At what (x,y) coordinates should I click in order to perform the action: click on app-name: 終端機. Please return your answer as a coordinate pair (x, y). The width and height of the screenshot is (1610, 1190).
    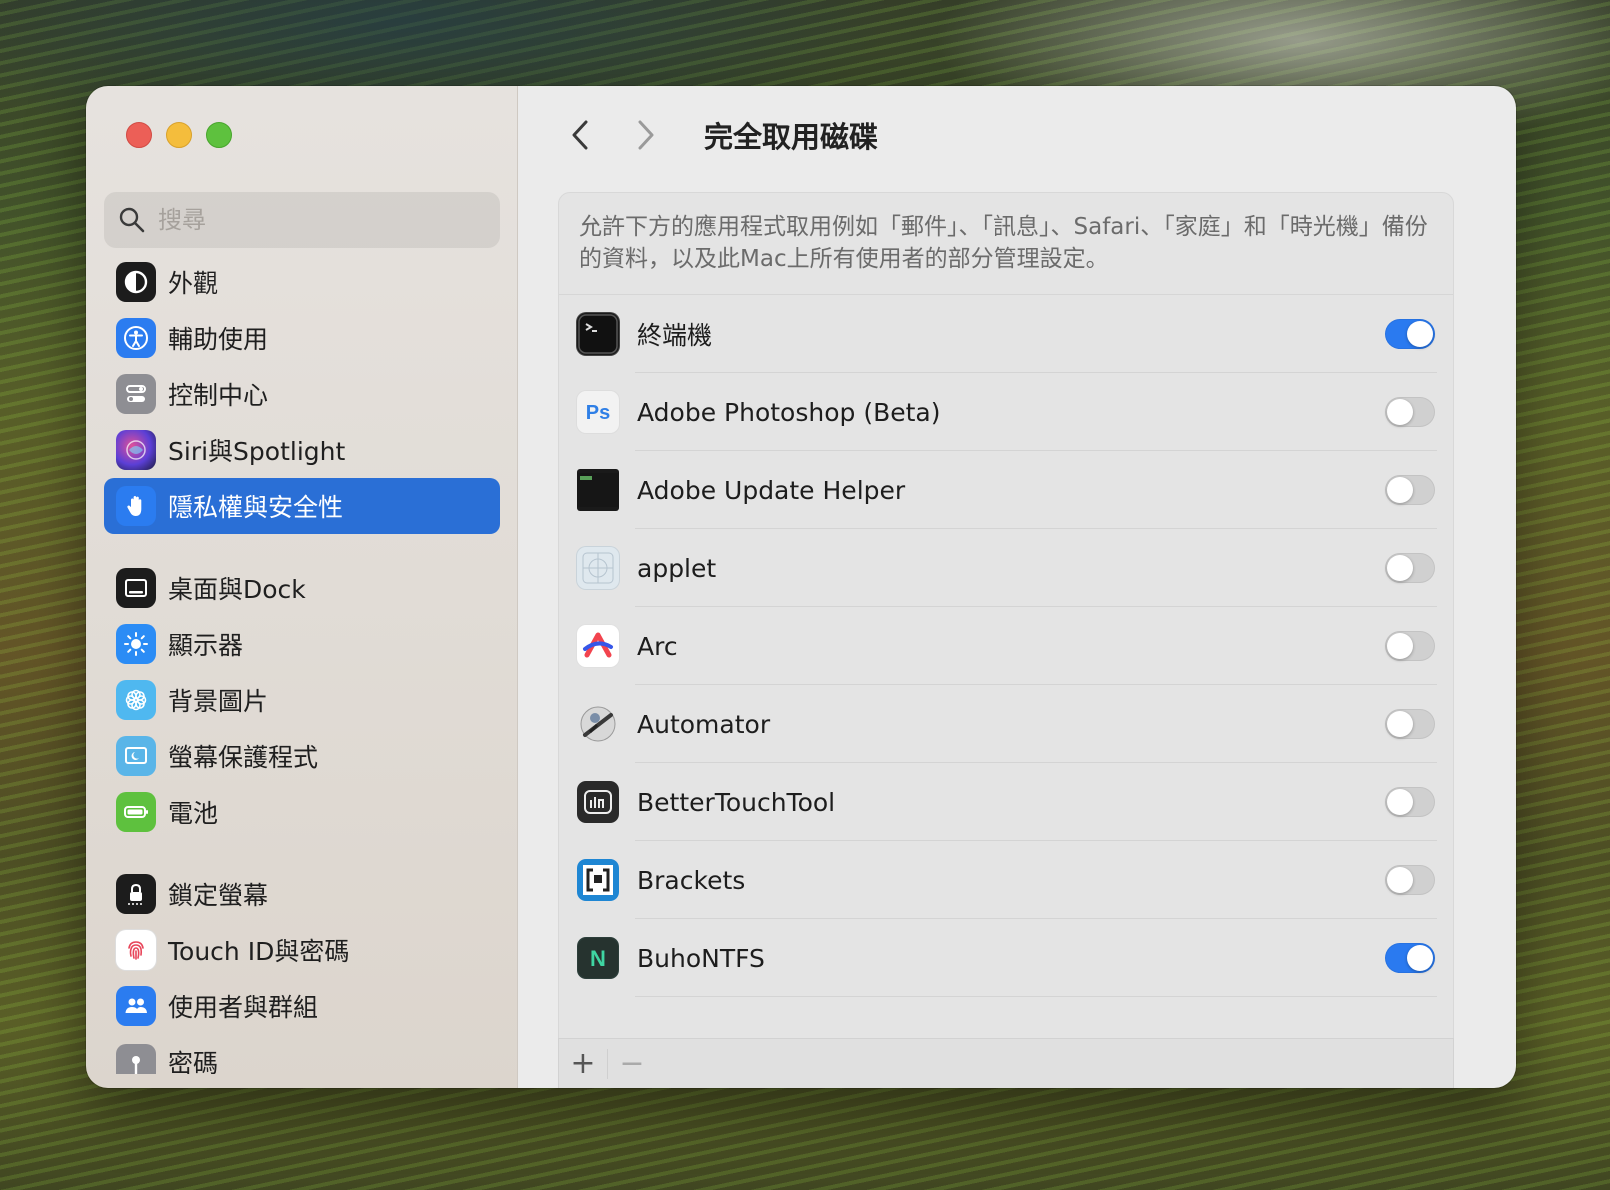
    Looking at the image, I should click on (675, 335).